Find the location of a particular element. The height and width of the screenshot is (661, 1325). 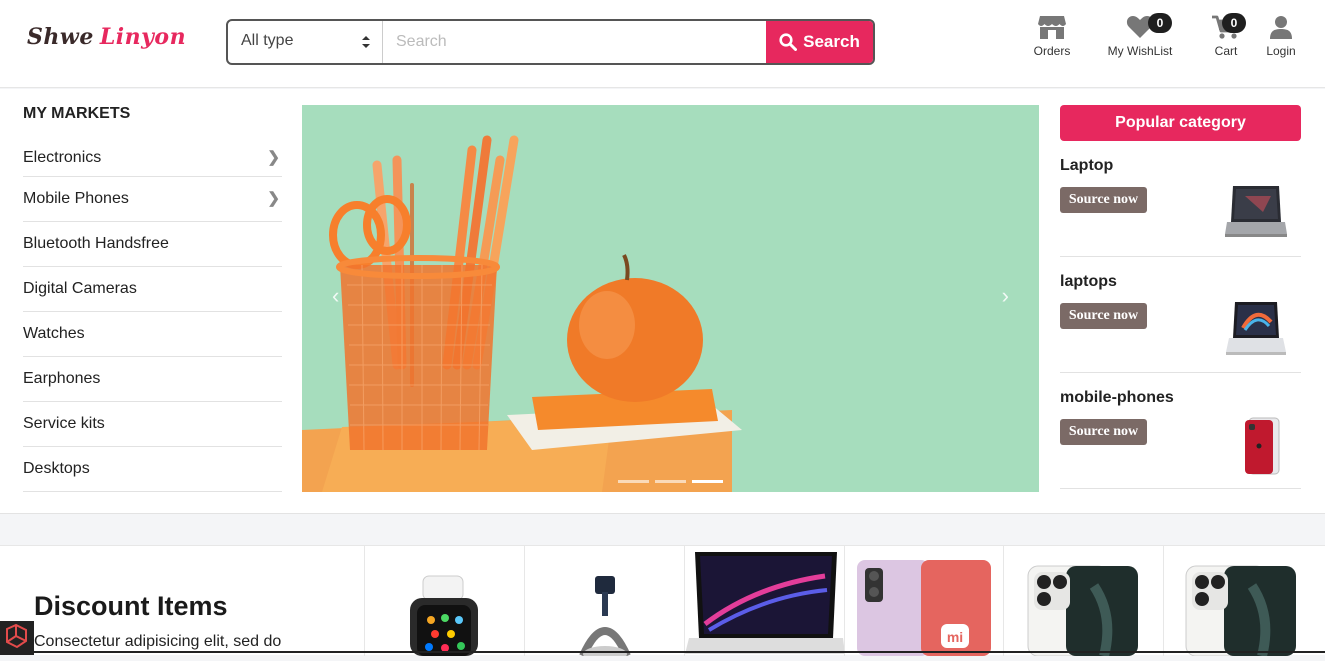

user-icon is located at coordinates (1281, 27).